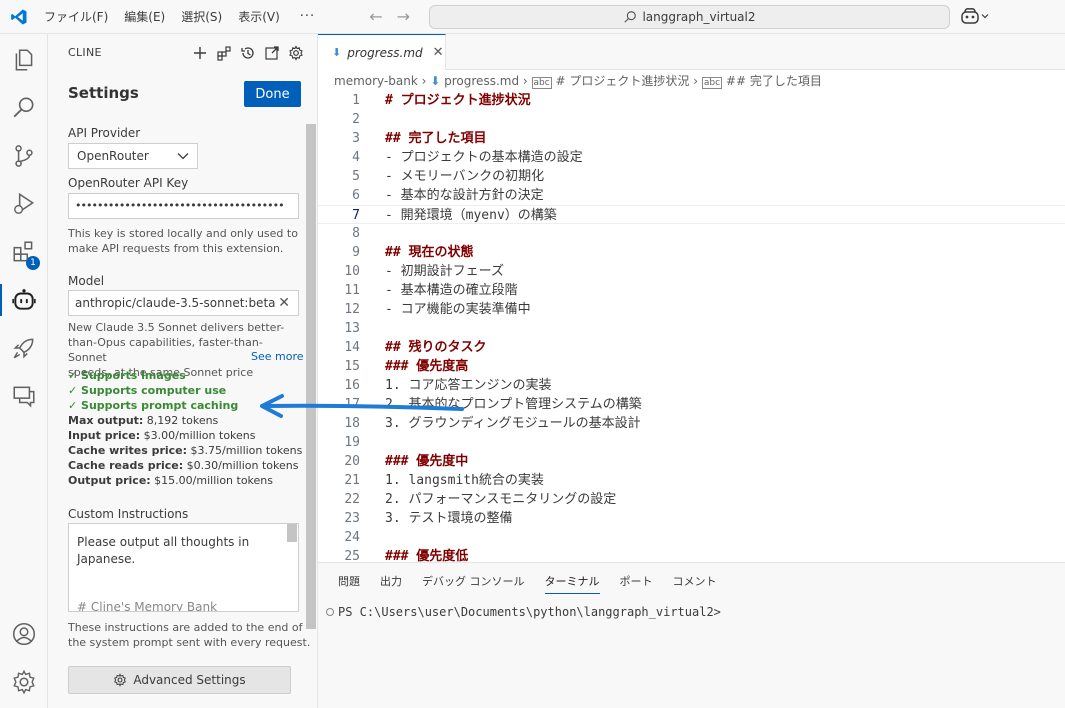  What do you see at coordinates (272, 94) in the screenshot?
I see `done-button: Done` at bounding box center [272, 94].